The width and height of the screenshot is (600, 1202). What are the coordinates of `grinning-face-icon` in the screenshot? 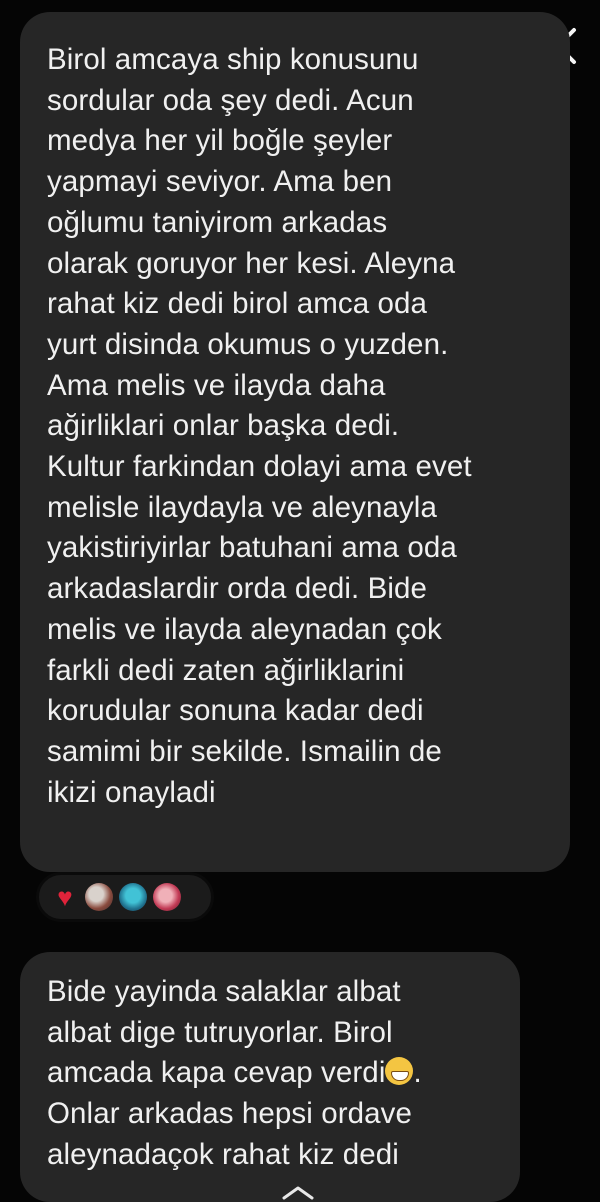 It's located at (399, 1071).